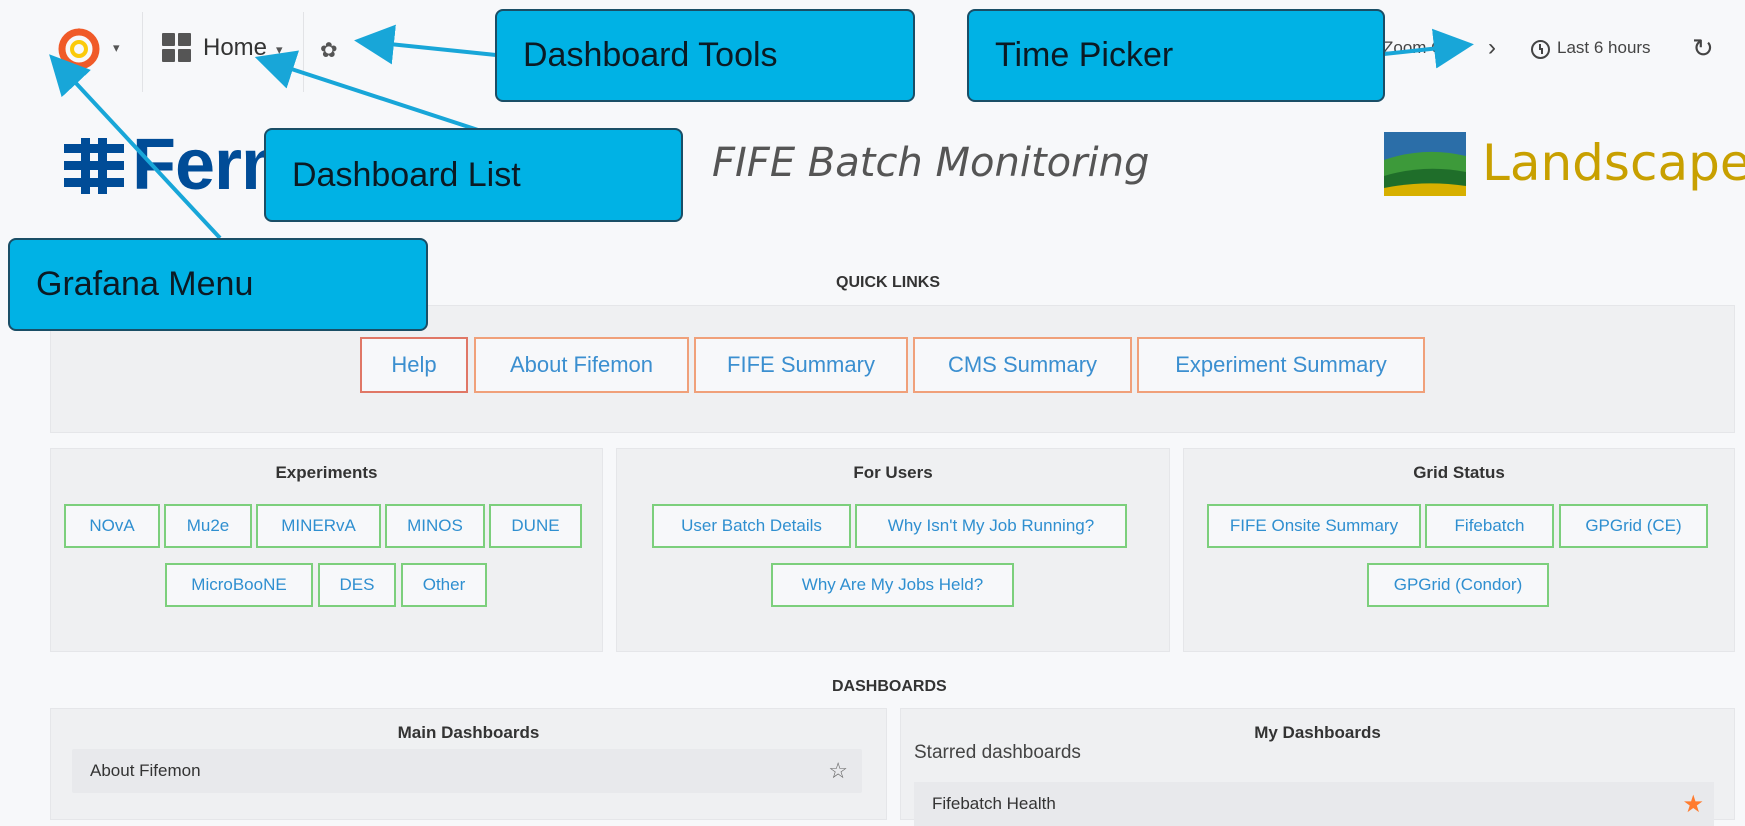 The height and width of the screenshot is (826, 1745). Describe the element at coordinates (1604, 48) in the screenshot. I see `time-range-picker: Last 6 hours` at that location.